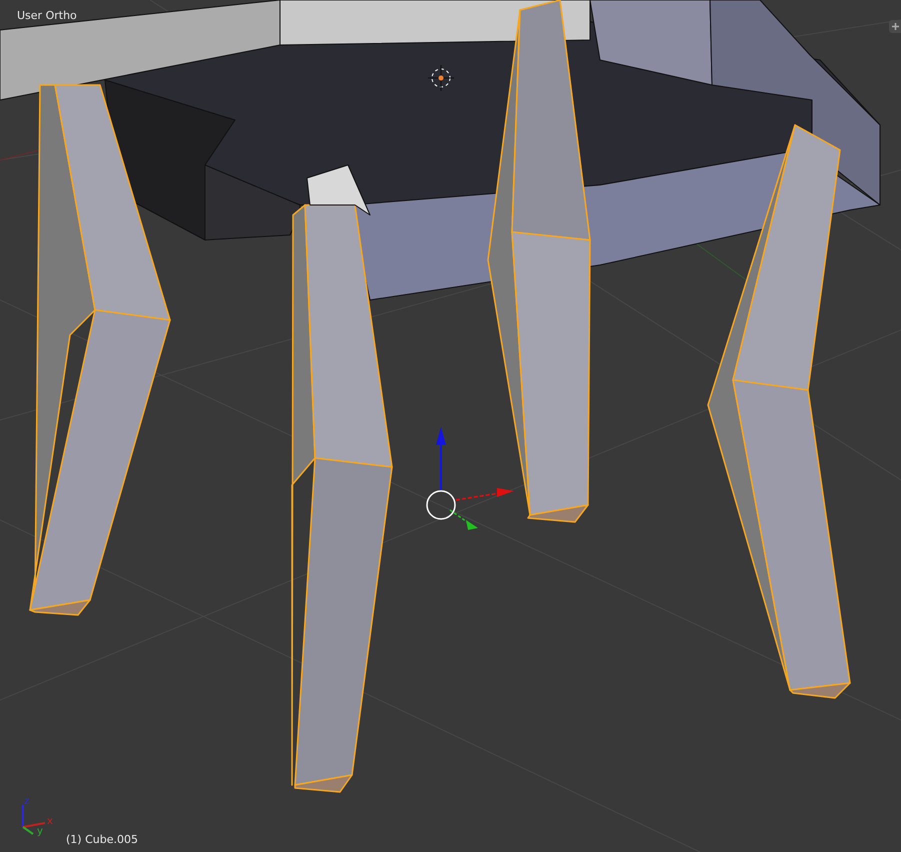 This screenshot has width=901, height=852. I want to click on transform-gizmo-drawing, so click(470, 478).